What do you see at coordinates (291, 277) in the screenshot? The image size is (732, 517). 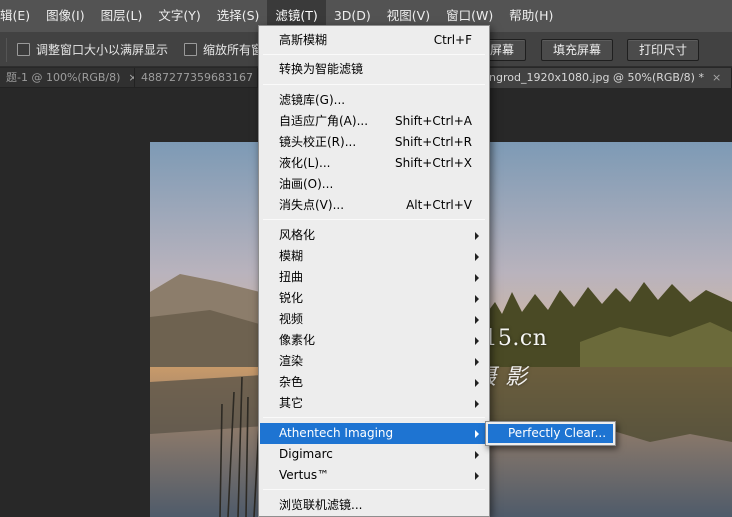 I see `menu-item-label: 扭曲` at bounding box center [291, 277].